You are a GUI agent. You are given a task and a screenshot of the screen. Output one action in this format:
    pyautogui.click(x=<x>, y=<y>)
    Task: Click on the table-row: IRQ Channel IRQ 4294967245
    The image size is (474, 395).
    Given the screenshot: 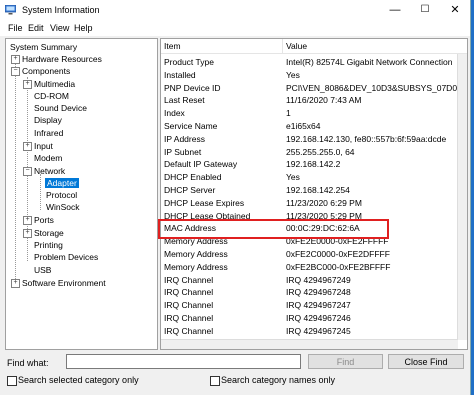 What is the action you would take?
    pyautogui.click(x=309, y=331)
    